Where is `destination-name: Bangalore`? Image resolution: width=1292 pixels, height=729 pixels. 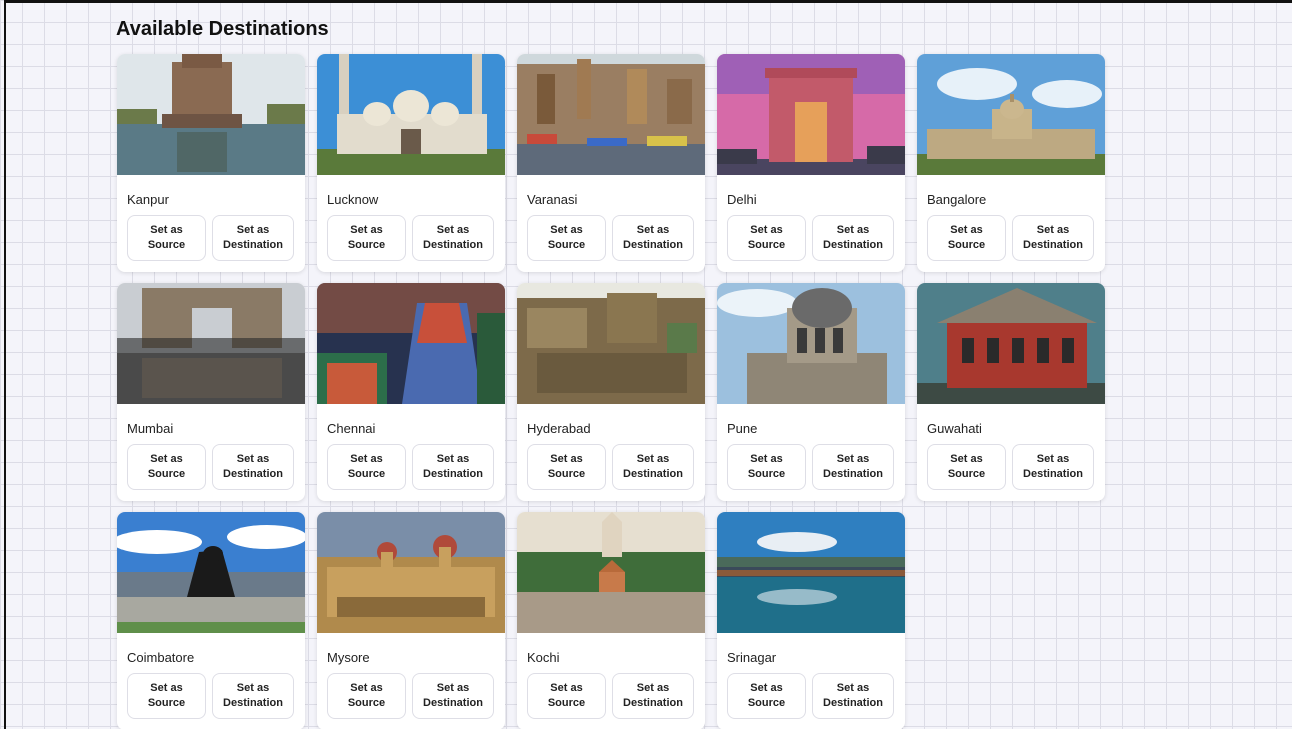
destination-name: Bangalore is located at coordinates (957, 199).